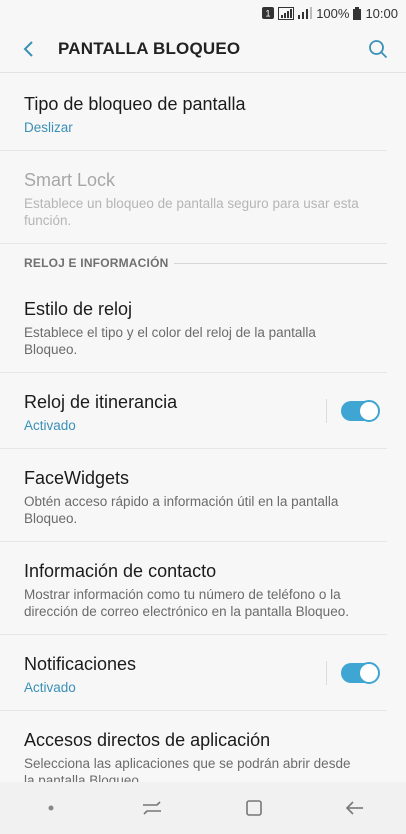  I want to click on item-title: Notificaciones, so click(80, 664).